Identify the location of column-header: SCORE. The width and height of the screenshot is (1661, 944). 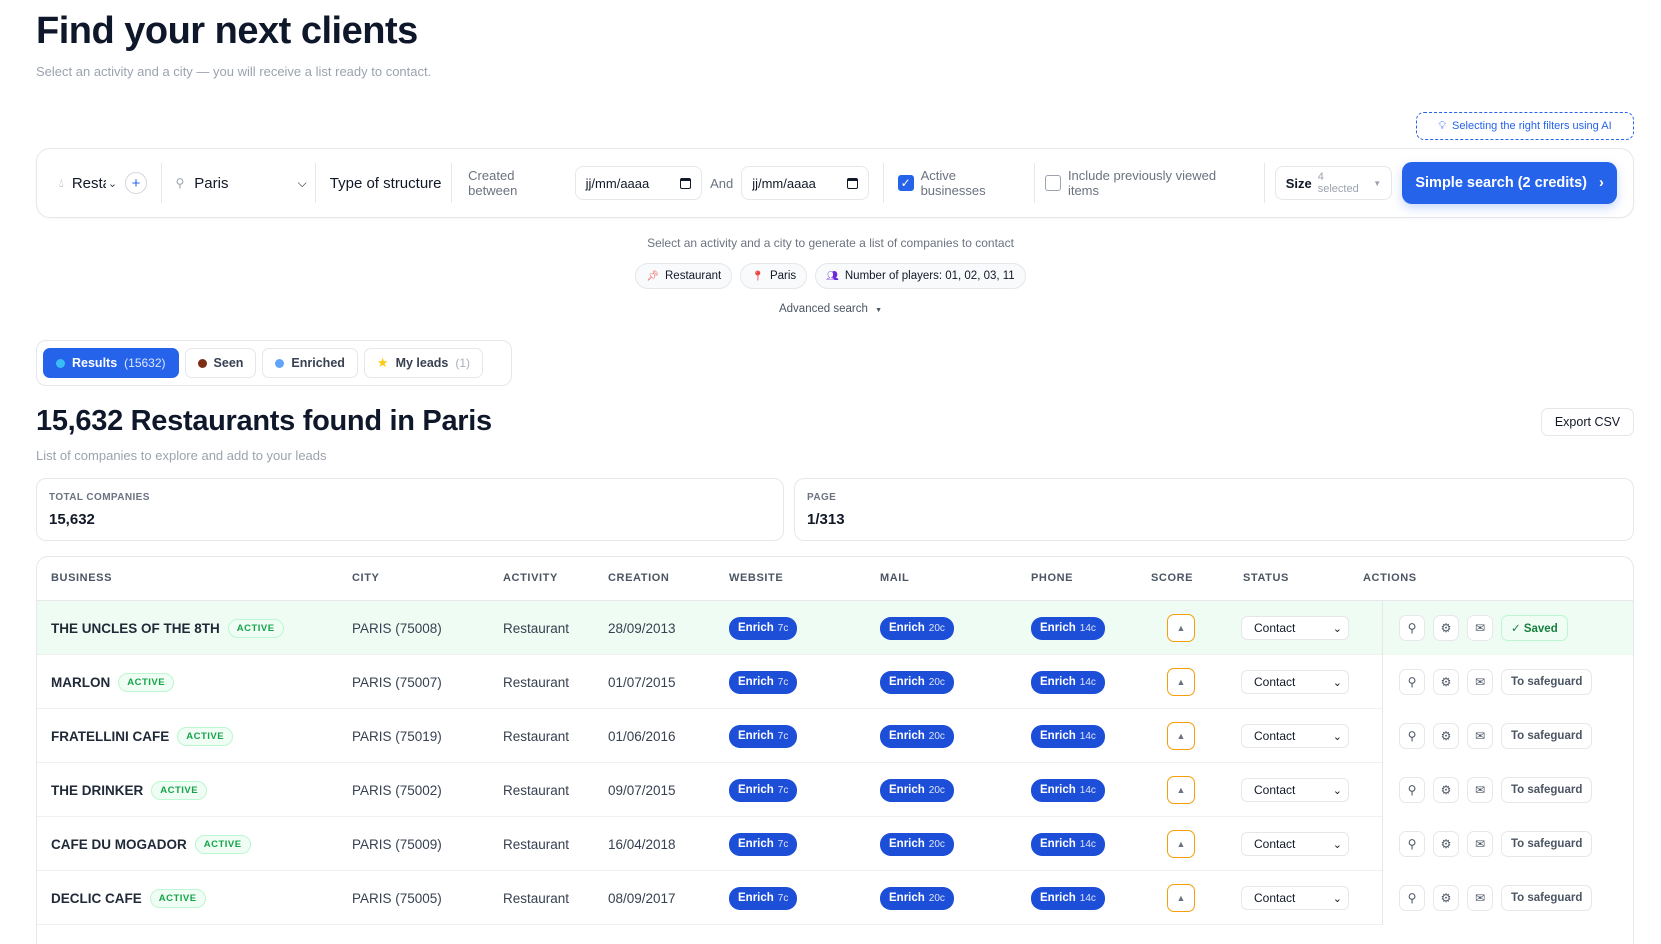
(1172, 578).